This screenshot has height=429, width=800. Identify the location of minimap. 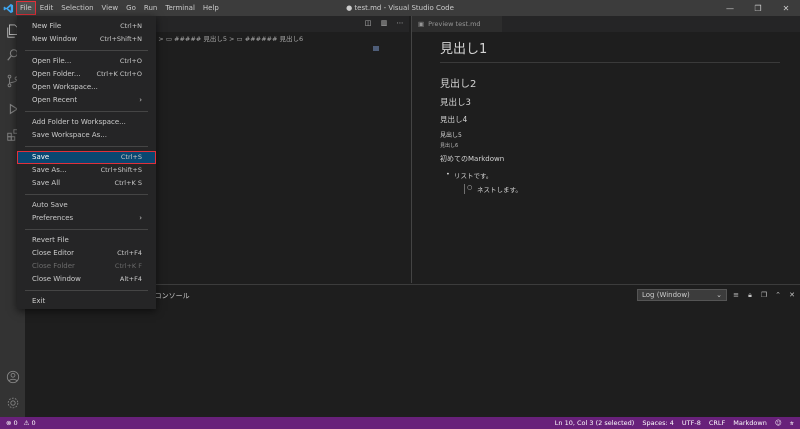
(376, 48).